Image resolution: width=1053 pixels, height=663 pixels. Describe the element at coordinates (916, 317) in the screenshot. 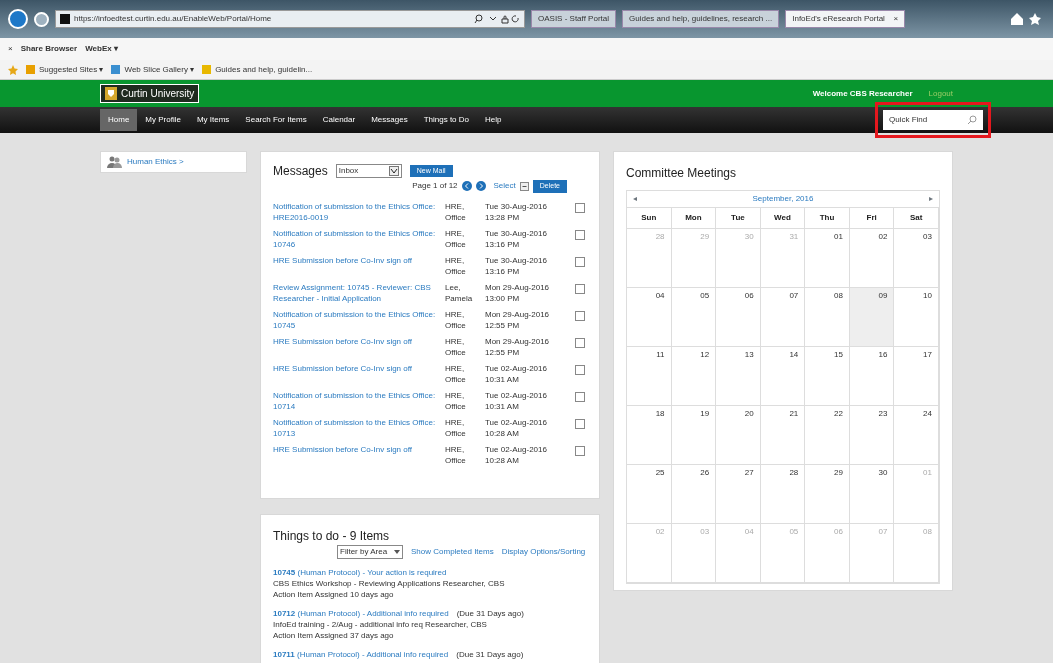

I see `day-cell: 10` at that location.